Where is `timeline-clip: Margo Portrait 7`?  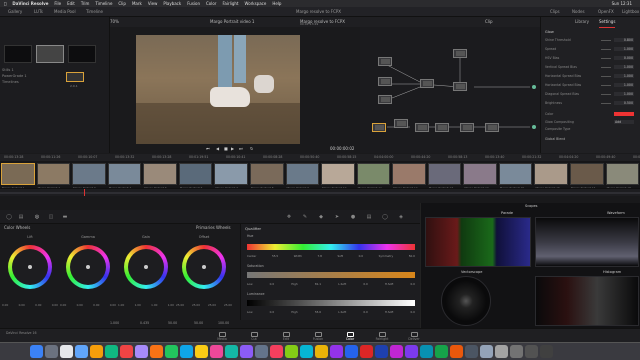 timeline-clip: Margo Portrait 7 is located at coordinates (231, 176).